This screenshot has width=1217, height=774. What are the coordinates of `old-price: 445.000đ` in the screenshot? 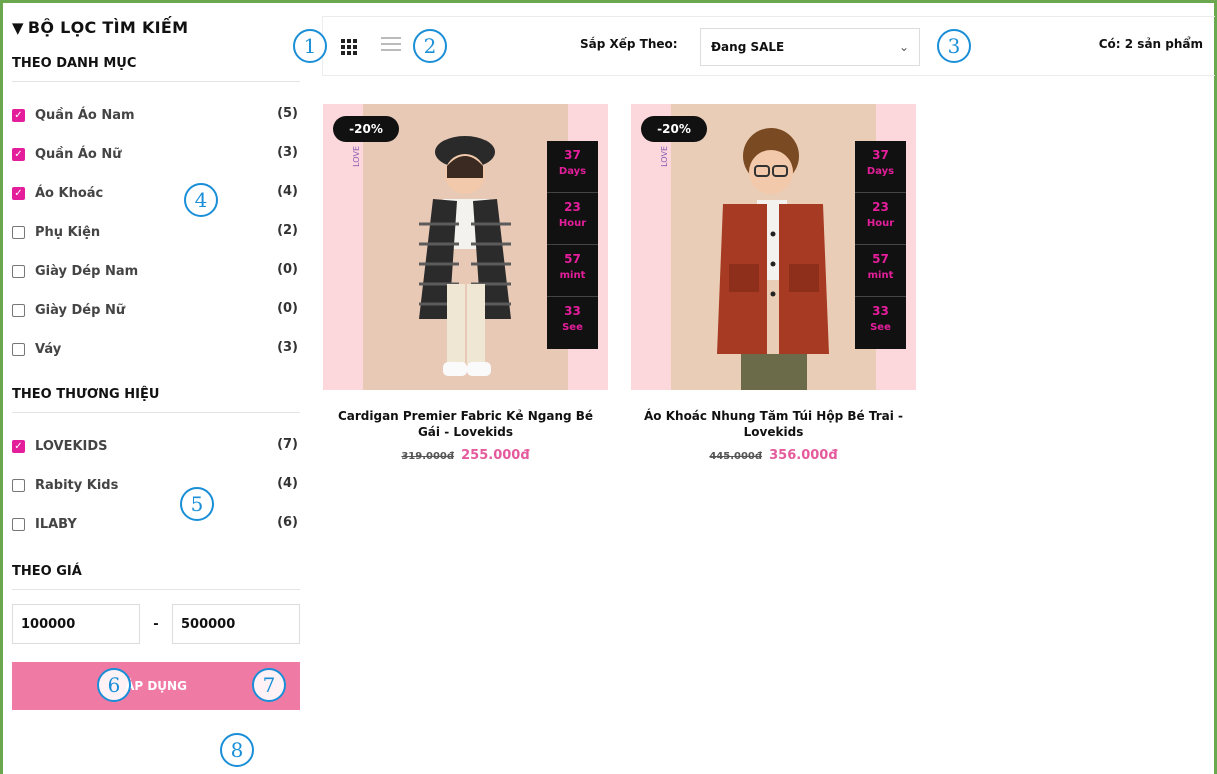 It's located at (736, 456).